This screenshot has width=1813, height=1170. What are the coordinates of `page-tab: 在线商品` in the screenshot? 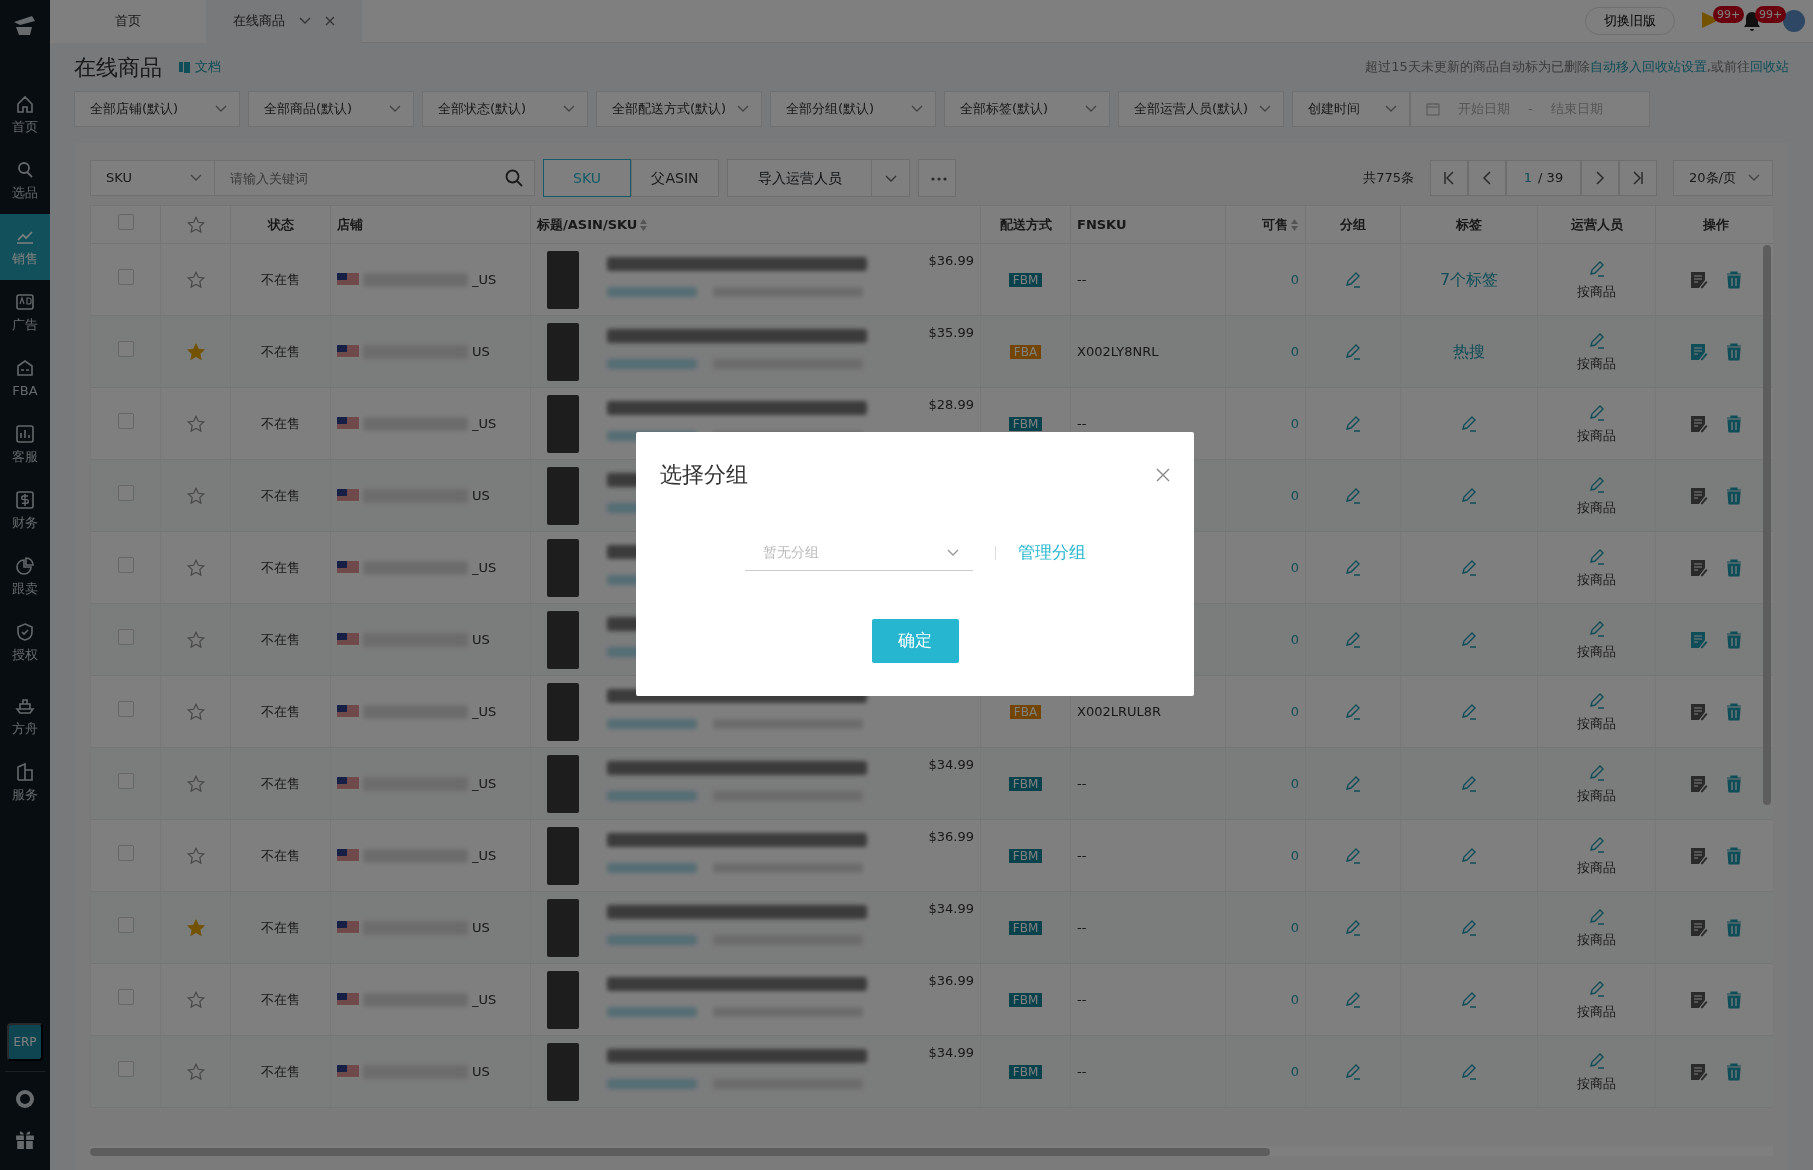 It's located at (284, 21).